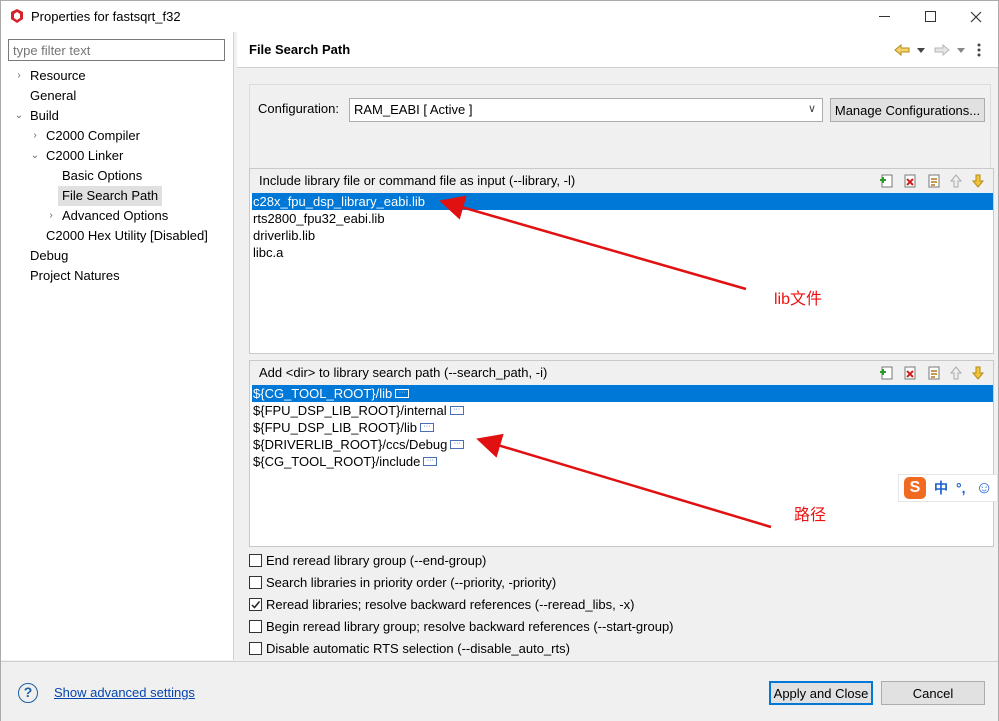 This screenshot has height=721, width=999. What do you see at coordinates (624, 481) in the screenshot?
I see `annotation-arrow-path` at bounding box center [624, 481].